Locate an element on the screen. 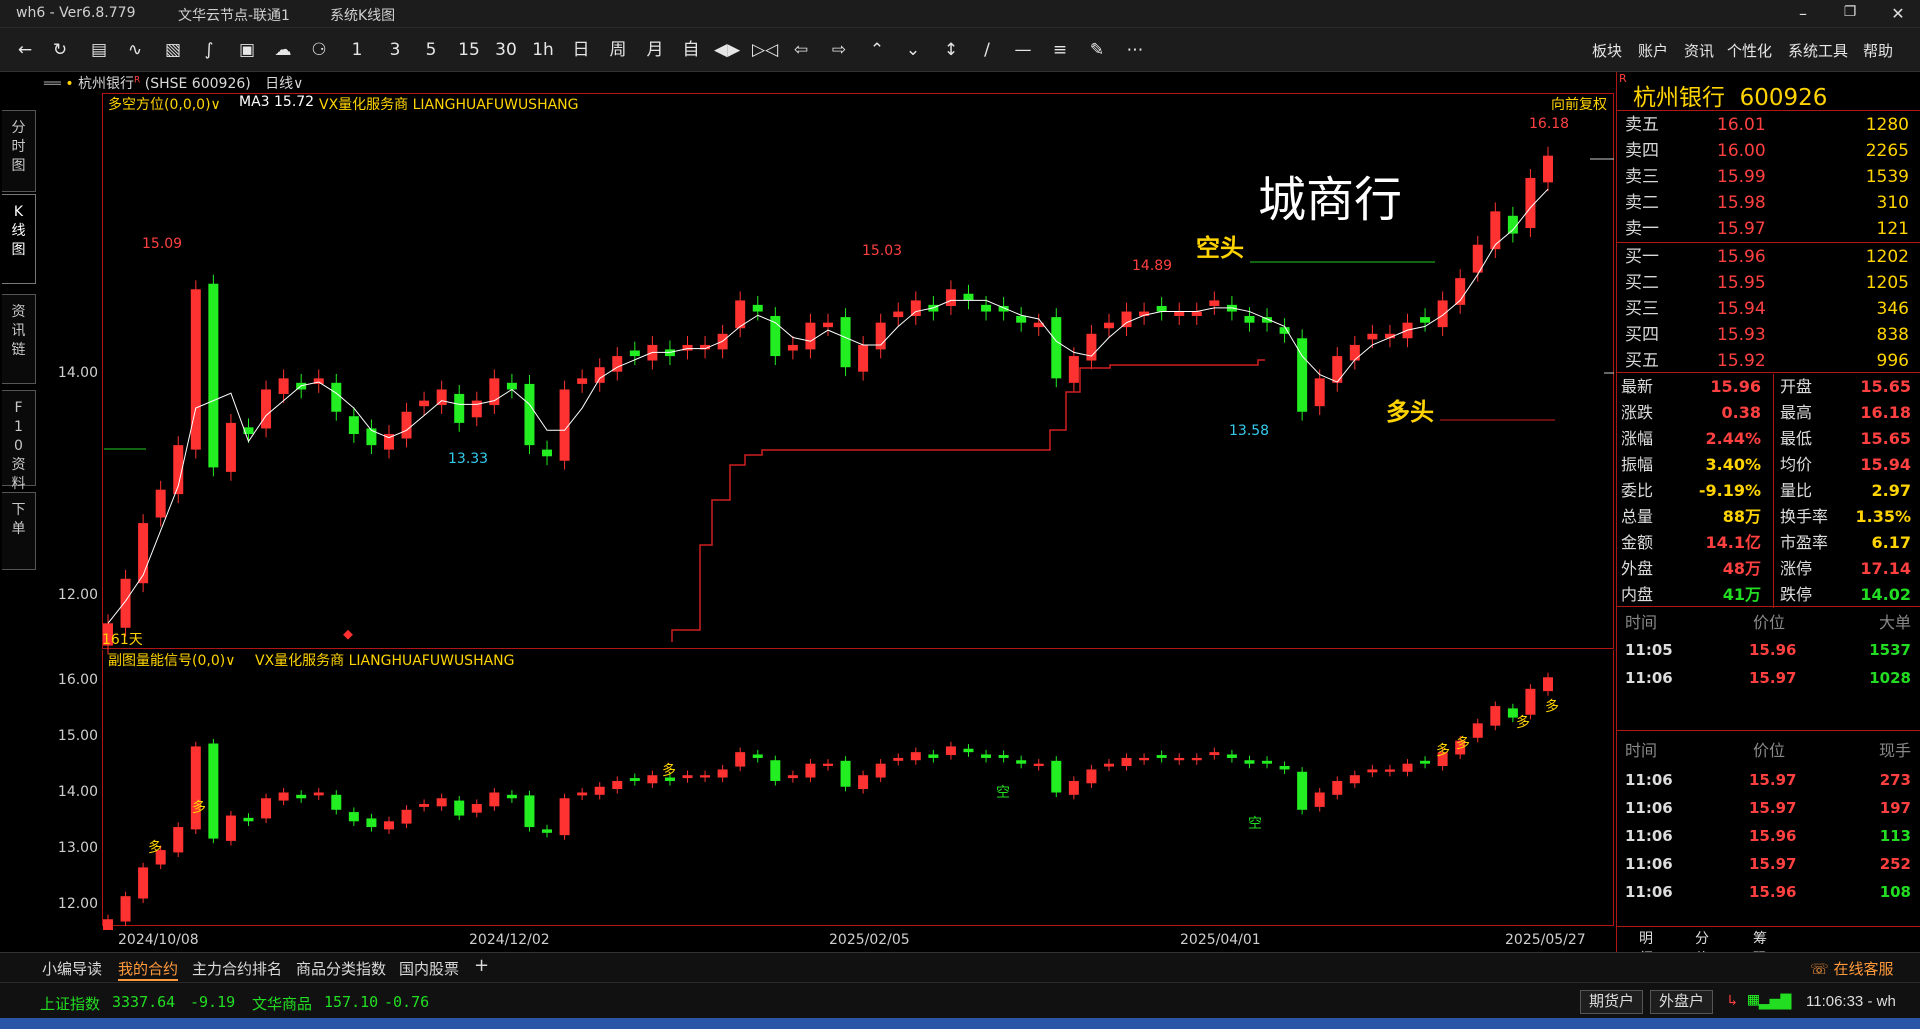  menu-news: 资讯 is located at coordinates (1699, 50).